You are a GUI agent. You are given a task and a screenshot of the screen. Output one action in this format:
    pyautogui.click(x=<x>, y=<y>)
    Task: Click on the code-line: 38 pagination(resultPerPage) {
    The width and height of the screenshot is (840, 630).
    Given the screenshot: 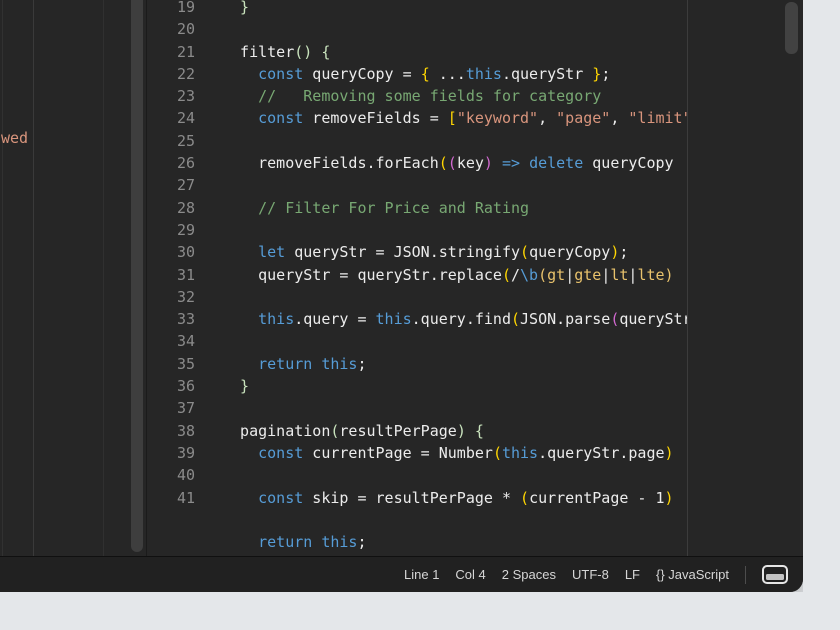 What is the action you would take?
    pyautogui.click(x=417, y=431)
    